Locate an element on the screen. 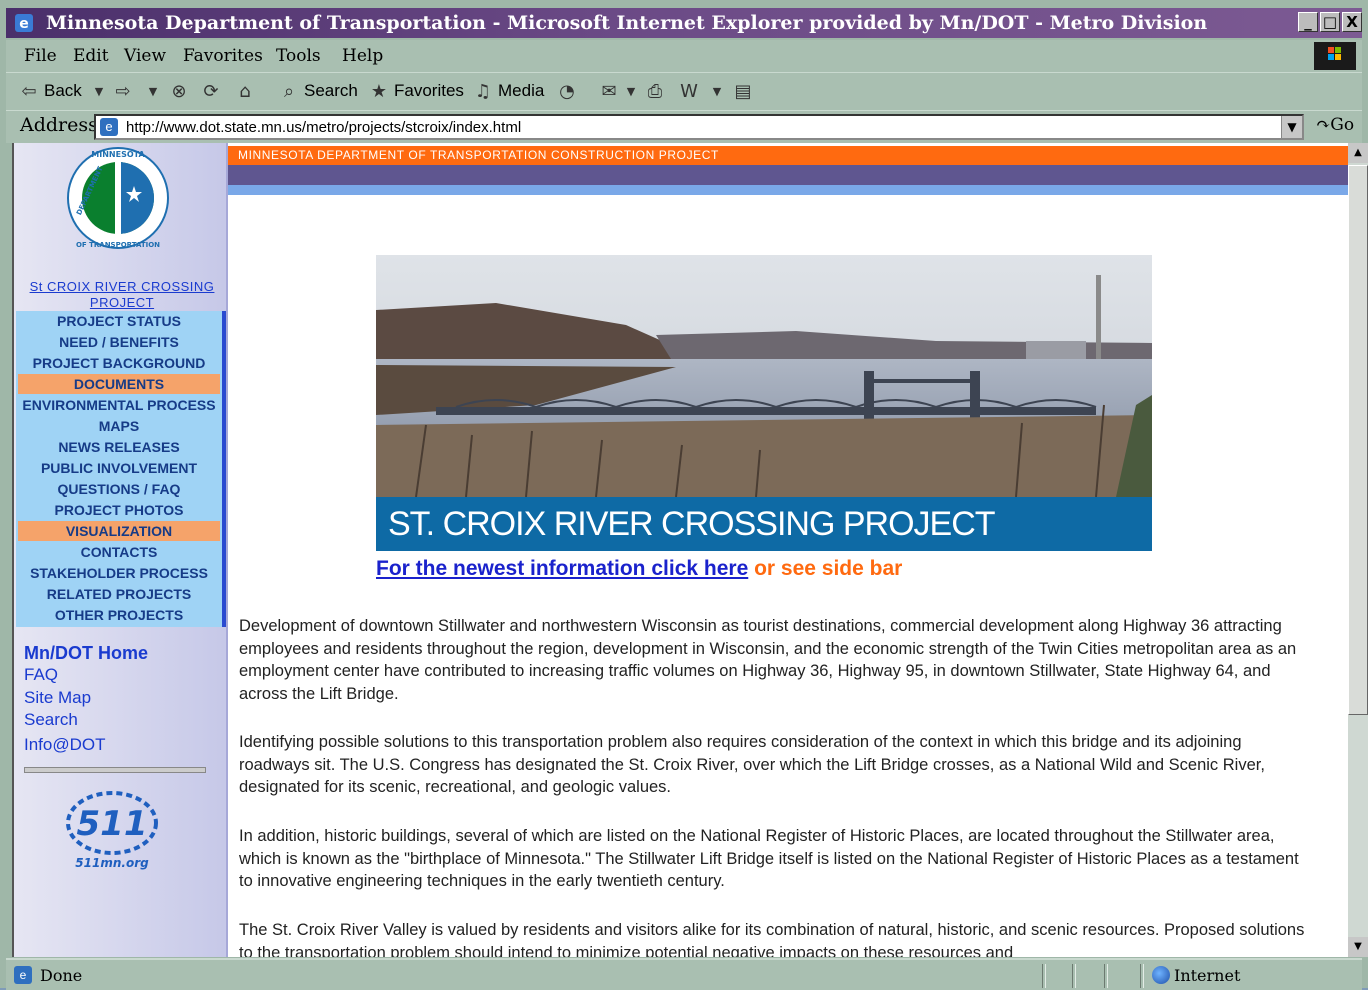 This screenshot has width=1368, height=990. nav-contacts: CONTACTS is located at coordinates (119, 552).